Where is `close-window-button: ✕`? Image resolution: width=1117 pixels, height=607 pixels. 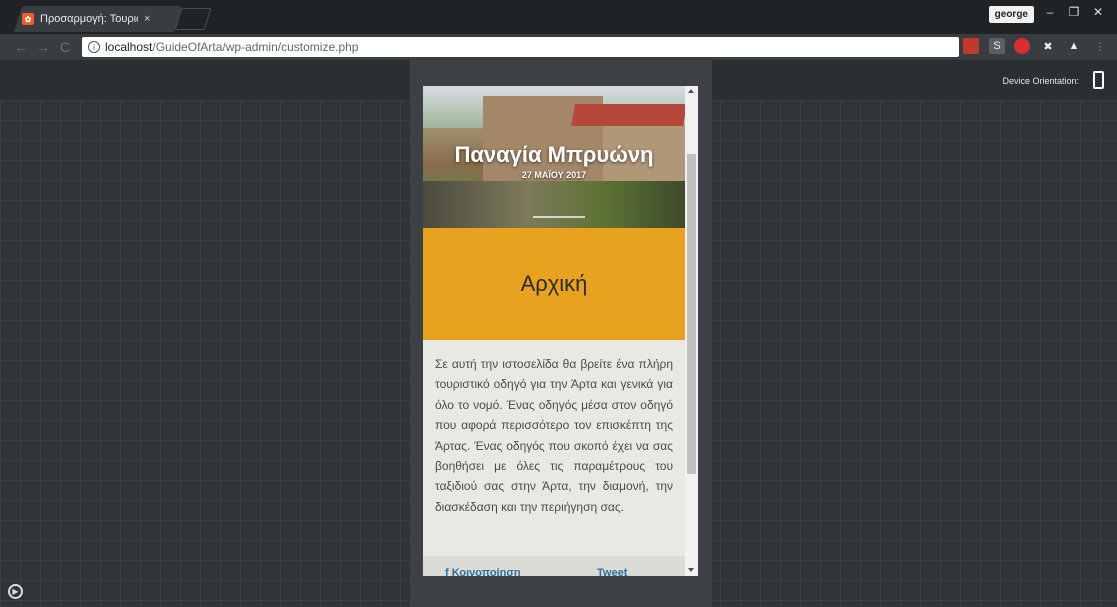 close-window-button: ✕ is located at coordinates (1098, 12).